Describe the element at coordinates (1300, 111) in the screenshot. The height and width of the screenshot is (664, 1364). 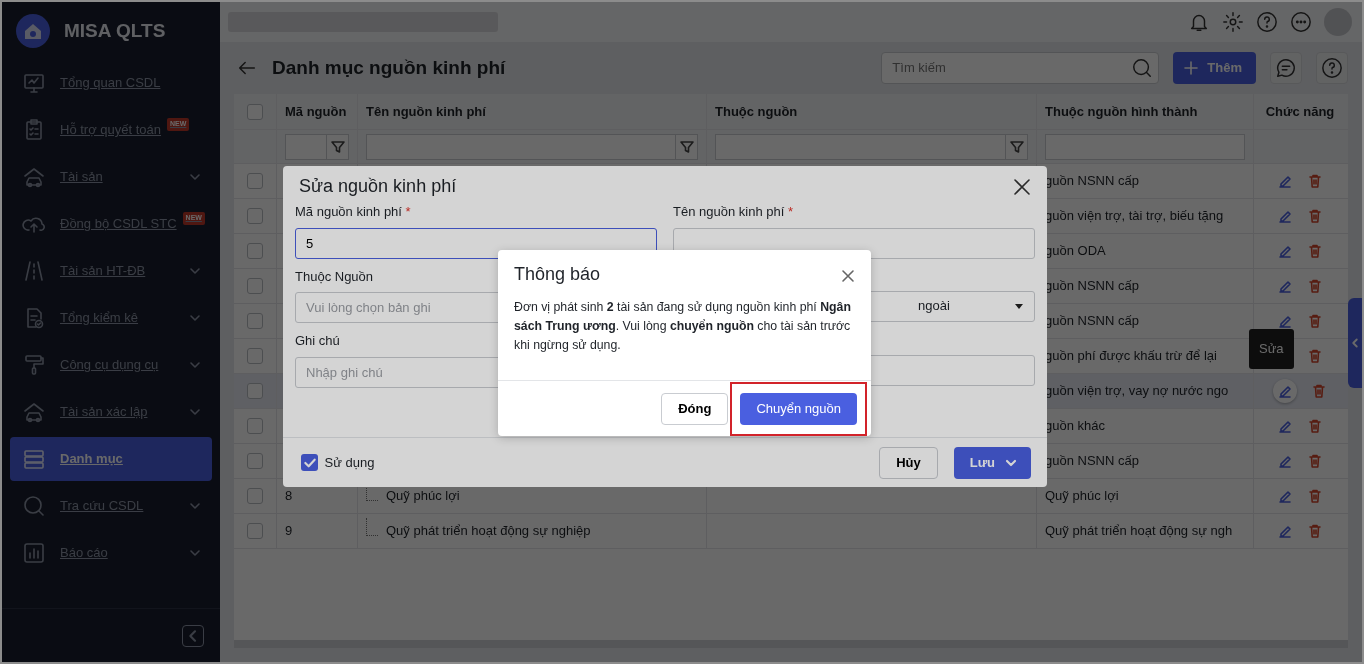
I see `column-header: Chức năng` at that location.